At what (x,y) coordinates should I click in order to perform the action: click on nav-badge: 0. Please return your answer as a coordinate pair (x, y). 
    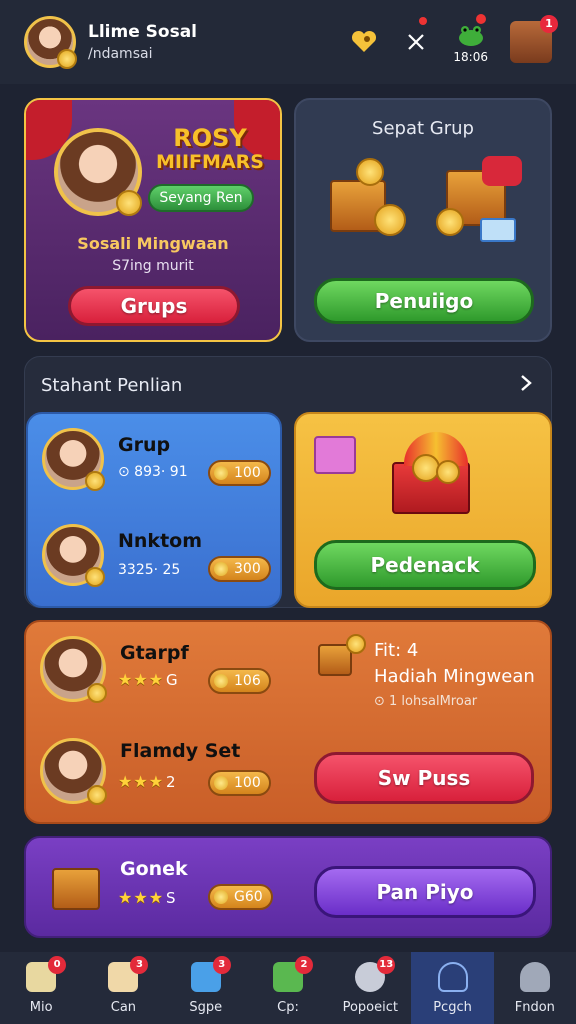
    Looking at the image, I should click on (57, 964).